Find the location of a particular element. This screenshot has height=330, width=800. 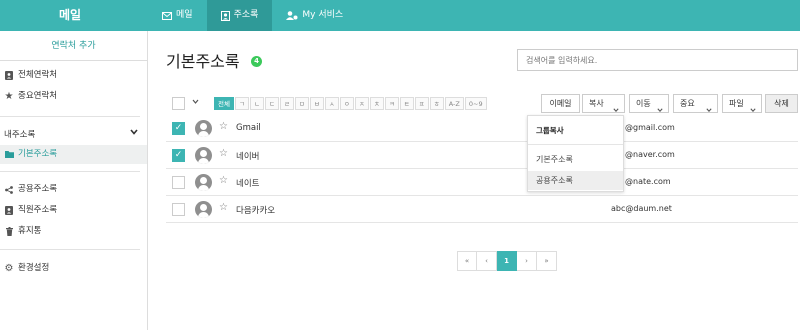

id-card-icon is located at coordinates (9, 210).